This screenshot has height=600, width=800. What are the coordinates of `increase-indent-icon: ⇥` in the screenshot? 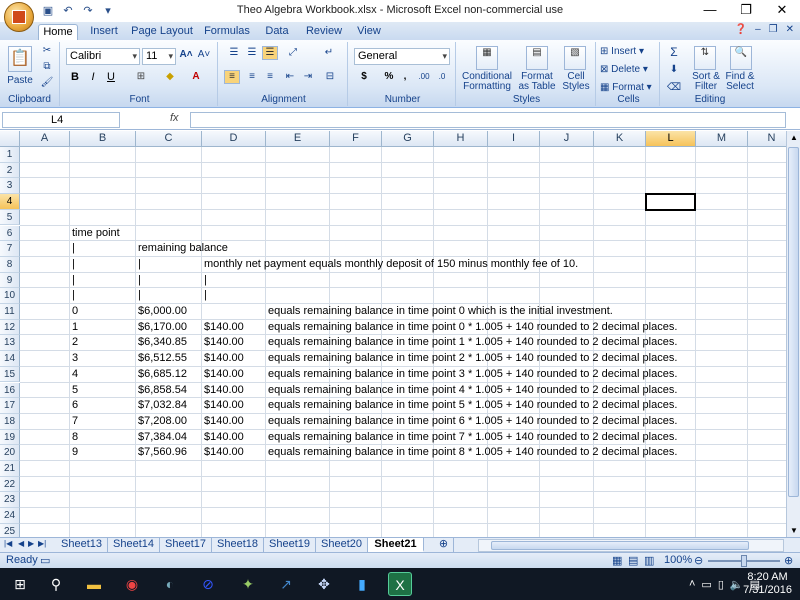 It's located at (308, 77).